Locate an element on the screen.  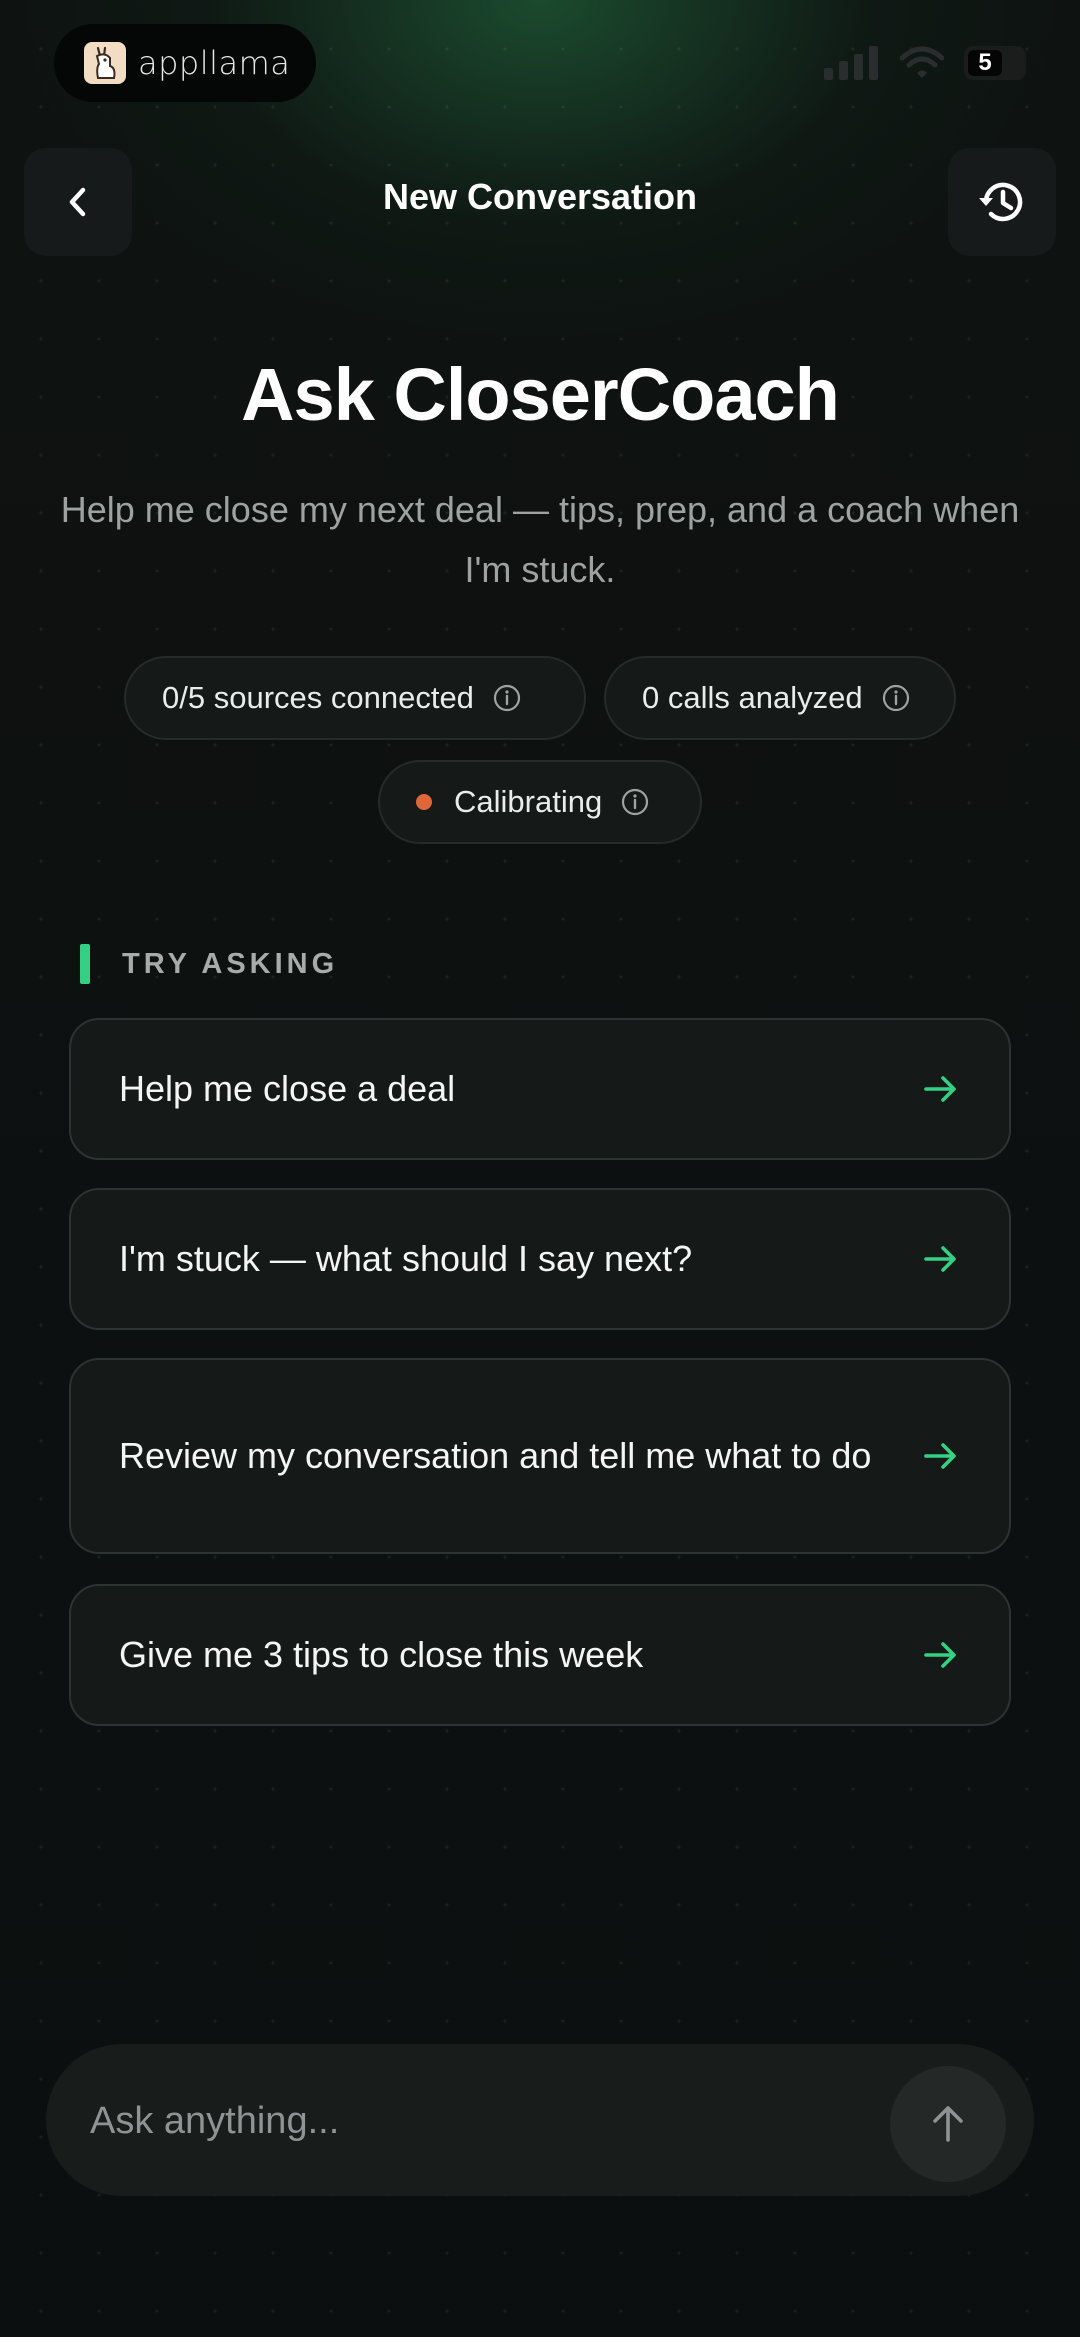
arrow-up-icon is located at coordinates (948, 2124).